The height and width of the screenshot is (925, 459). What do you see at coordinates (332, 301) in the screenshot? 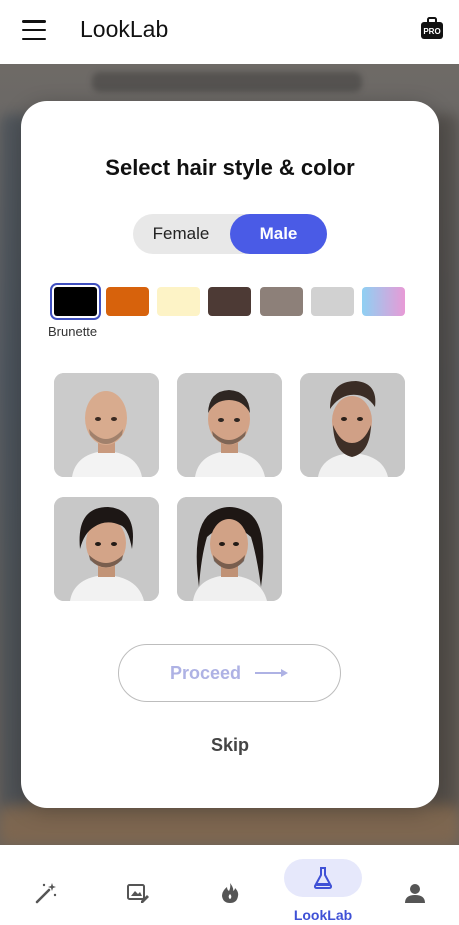
I see `color-swatch-silver` at bounding box center [332, 301].